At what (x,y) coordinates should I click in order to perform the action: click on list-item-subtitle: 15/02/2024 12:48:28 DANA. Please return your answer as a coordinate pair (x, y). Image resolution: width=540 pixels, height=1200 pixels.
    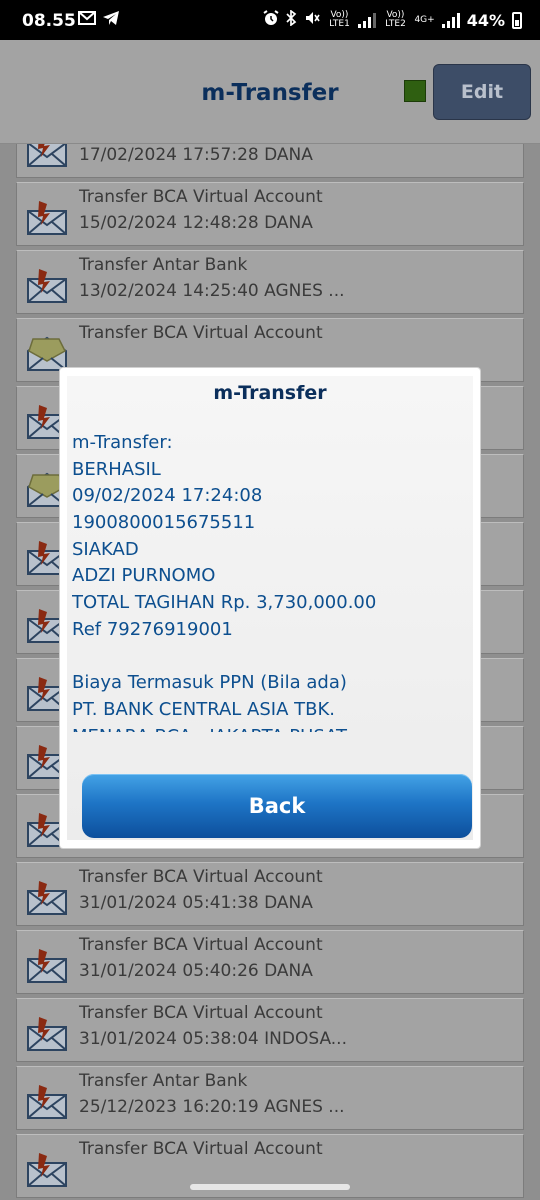
    Looking at the image, I should click on (196, 223).